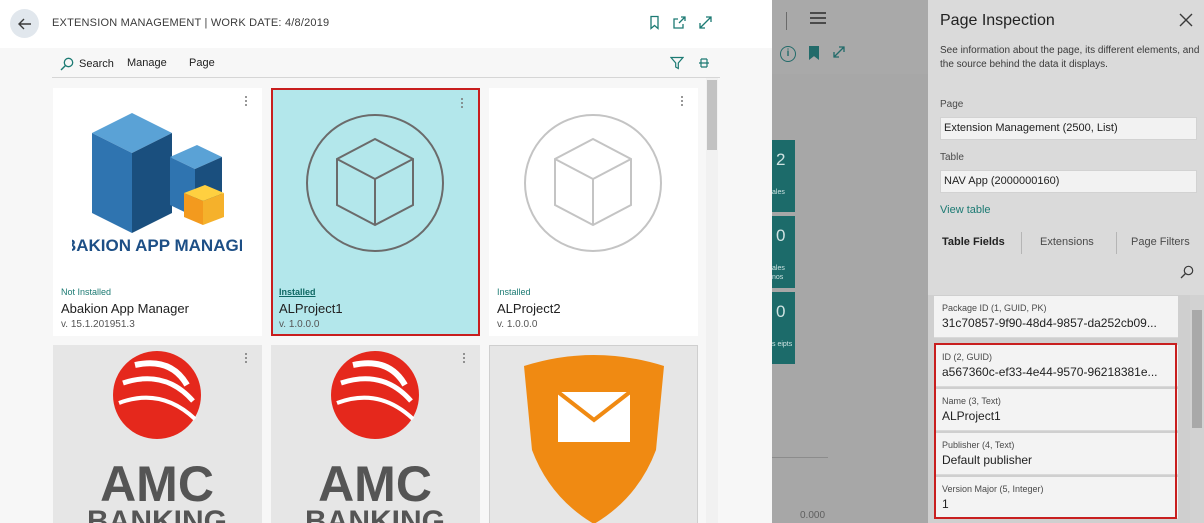 This screenshot has width=1204, height=523. I want to click on background-cue-tile: 0 s eipts, so click(783, 328).